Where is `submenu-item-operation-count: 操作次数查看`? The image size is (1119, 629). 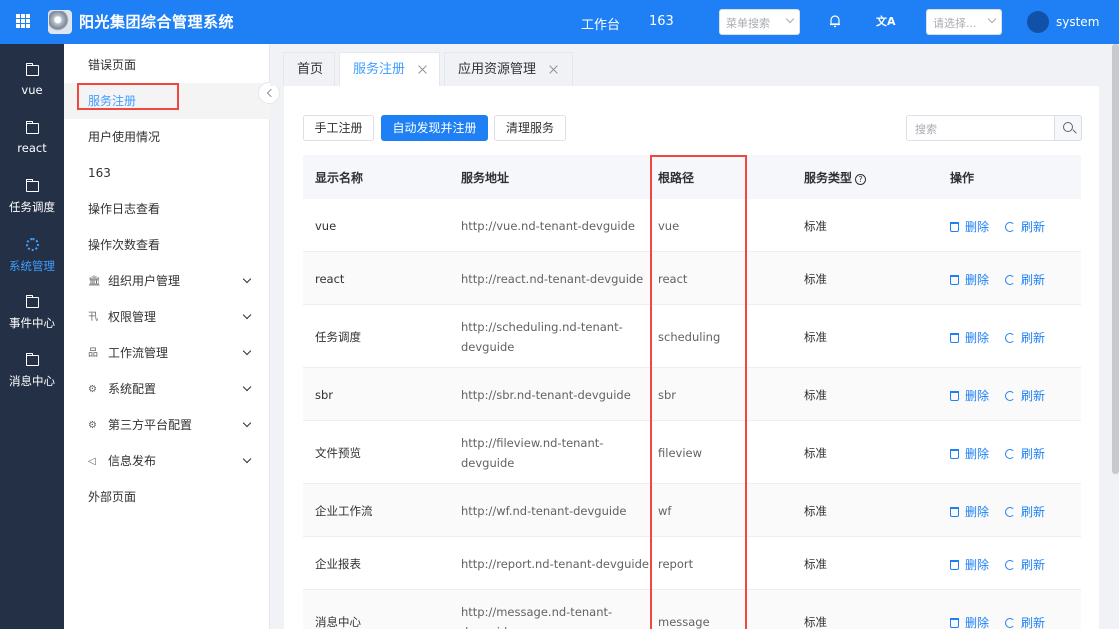 submenu-item-operation-count: 操作次数查看 is located at coordinates (167, 245).